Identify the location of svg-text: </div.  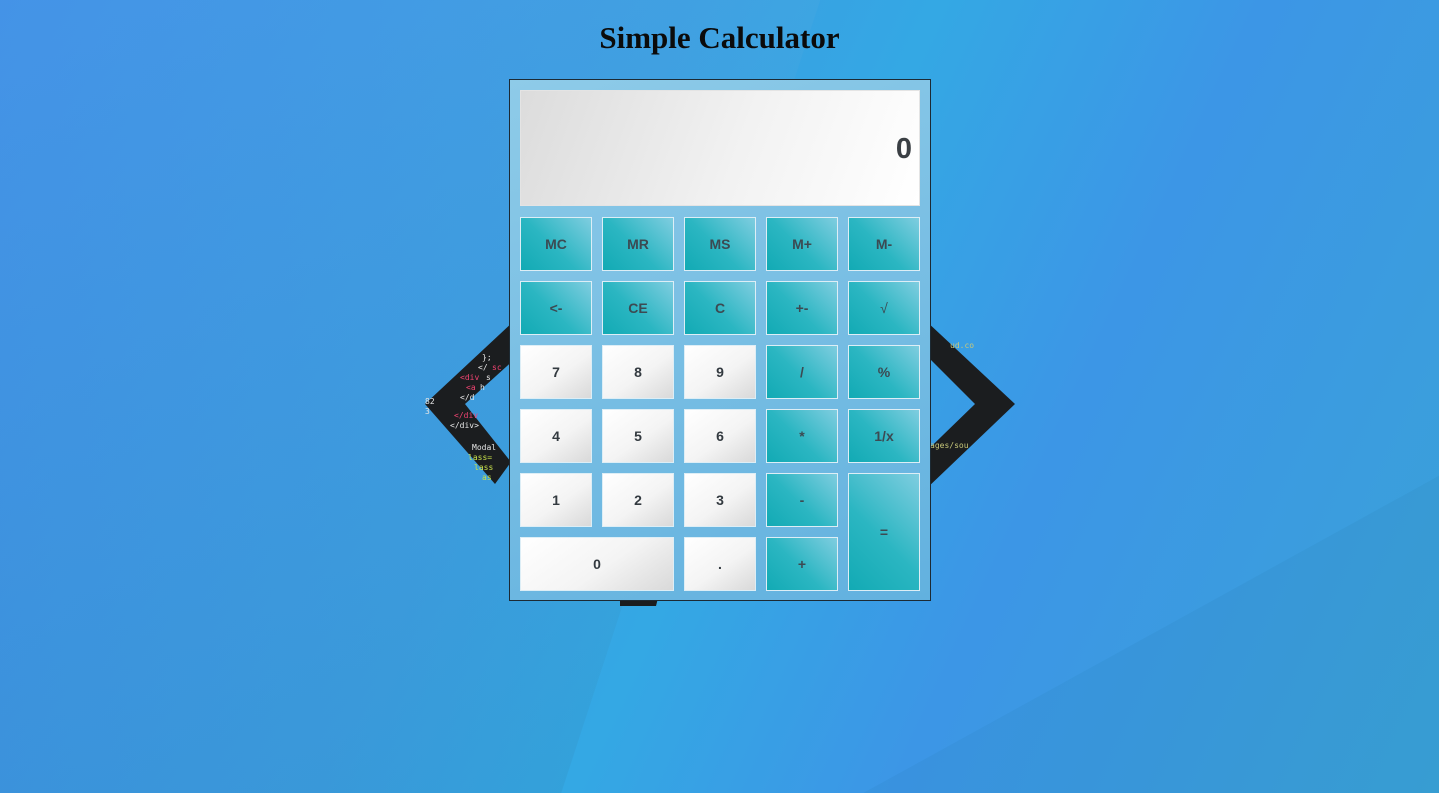
(466, 415).